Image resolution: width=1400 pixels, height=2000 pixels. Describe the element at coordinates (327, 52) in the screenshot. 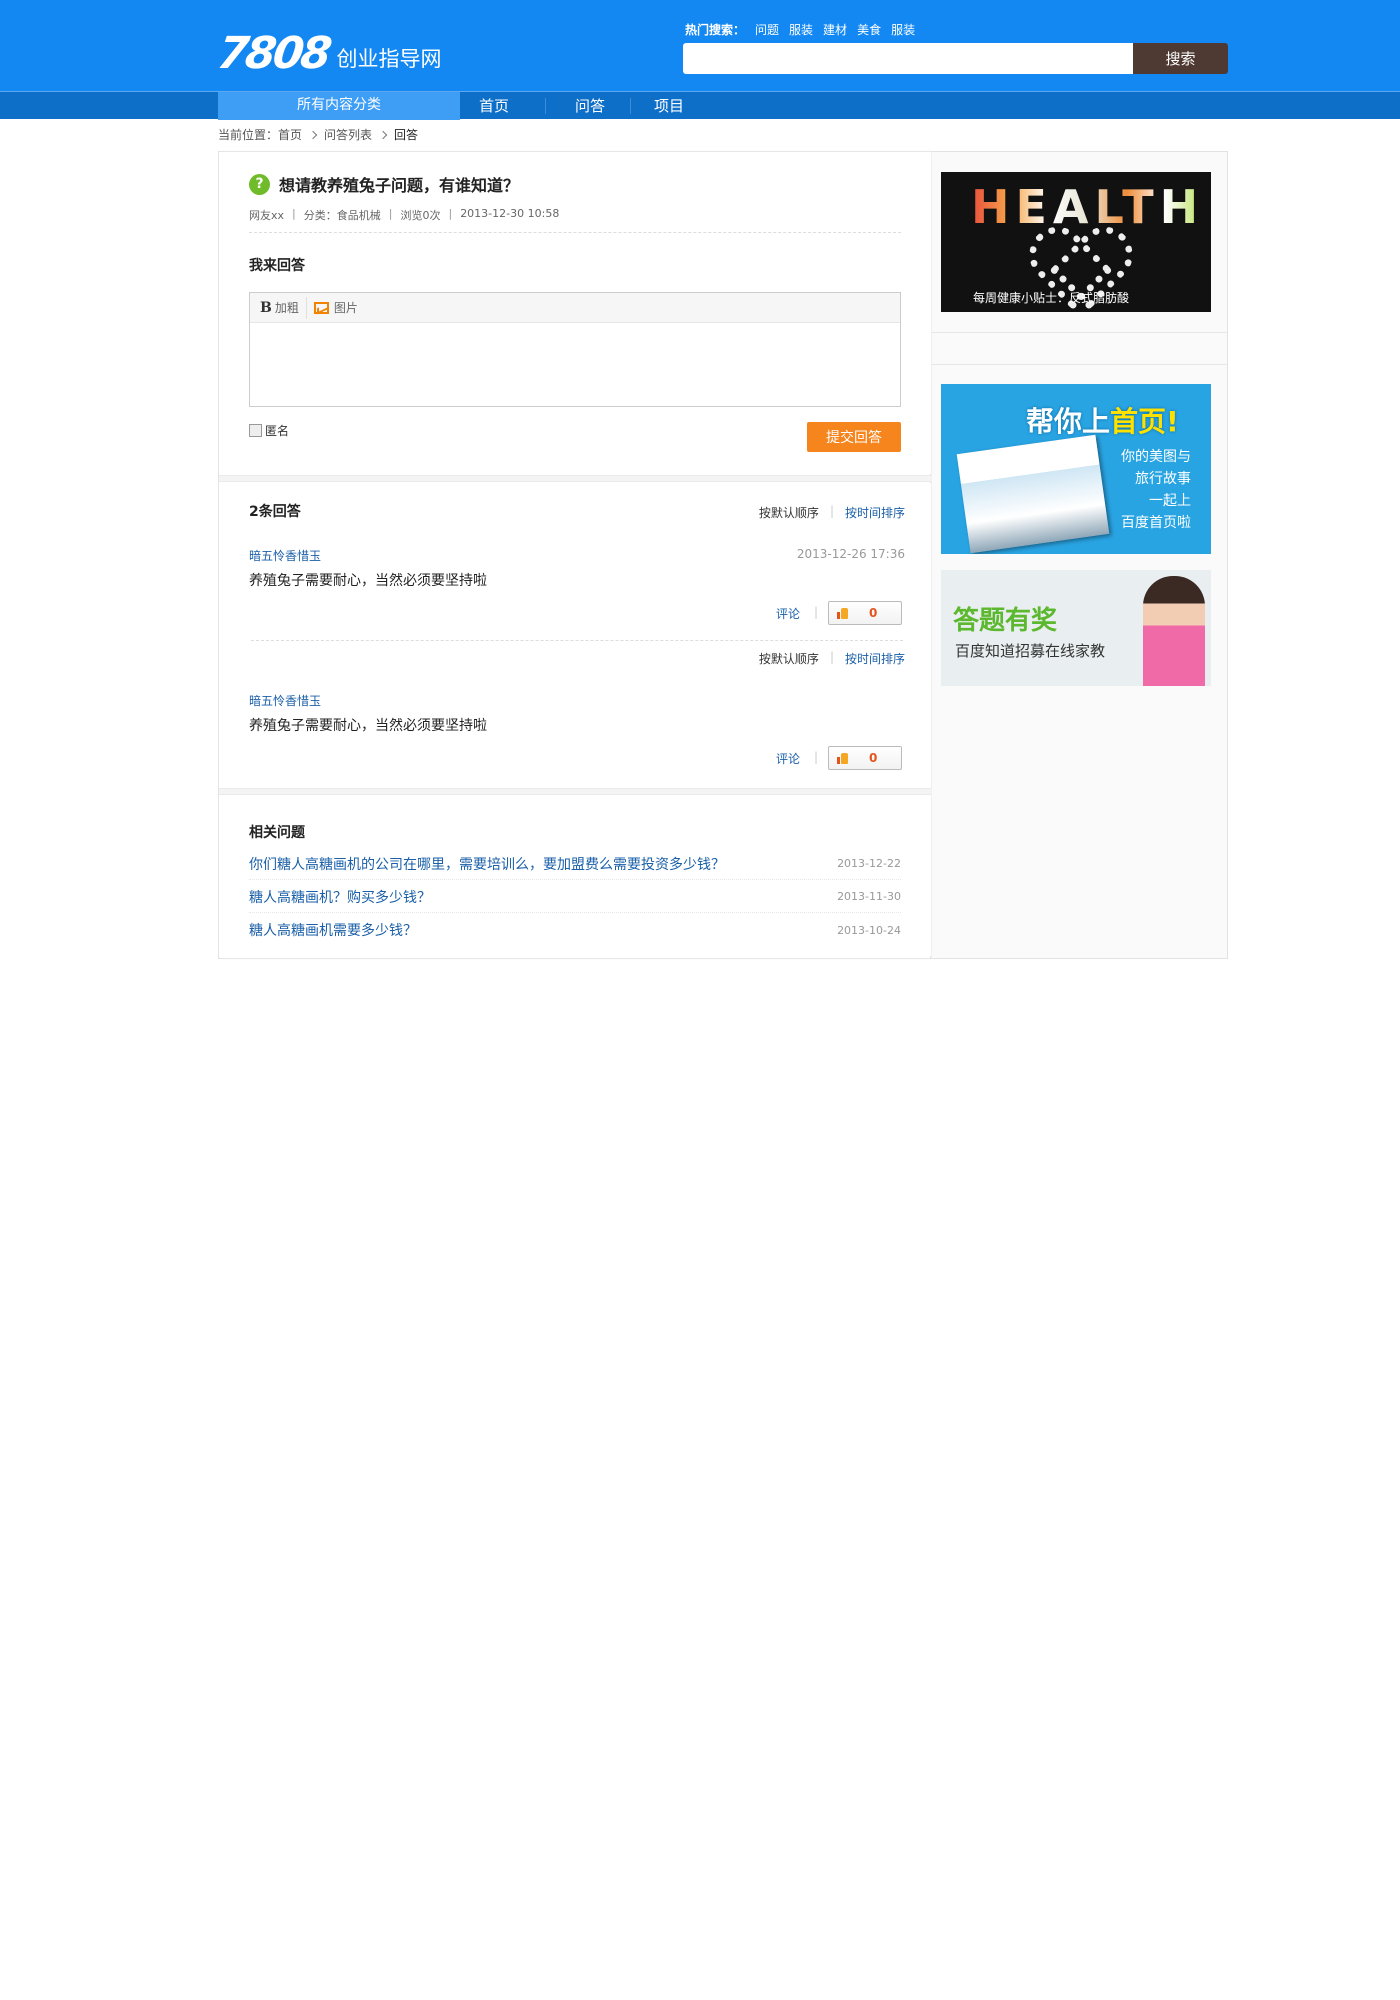

I see `site-logo: 7808 创业指导网` at that location.